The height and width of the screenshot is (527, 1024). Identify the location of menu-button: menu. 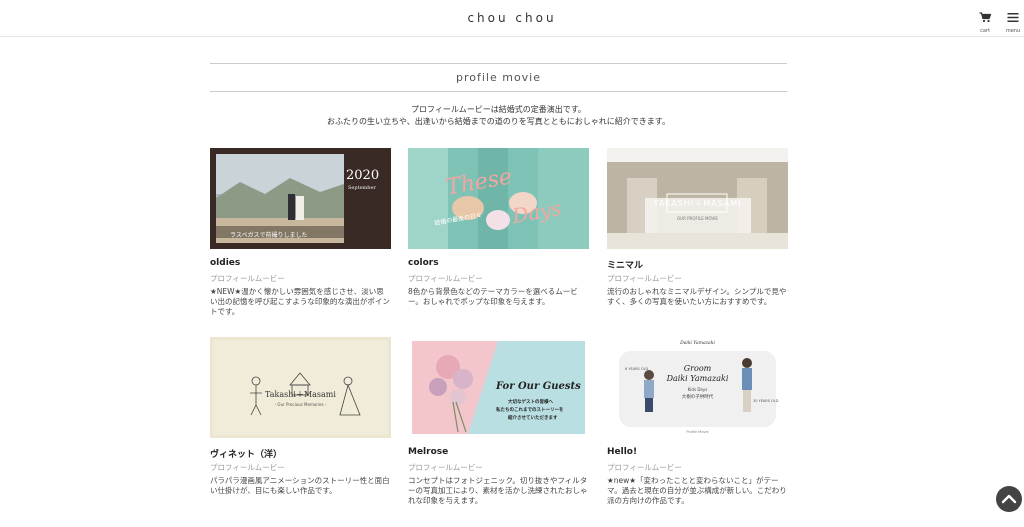
(1013, 21).